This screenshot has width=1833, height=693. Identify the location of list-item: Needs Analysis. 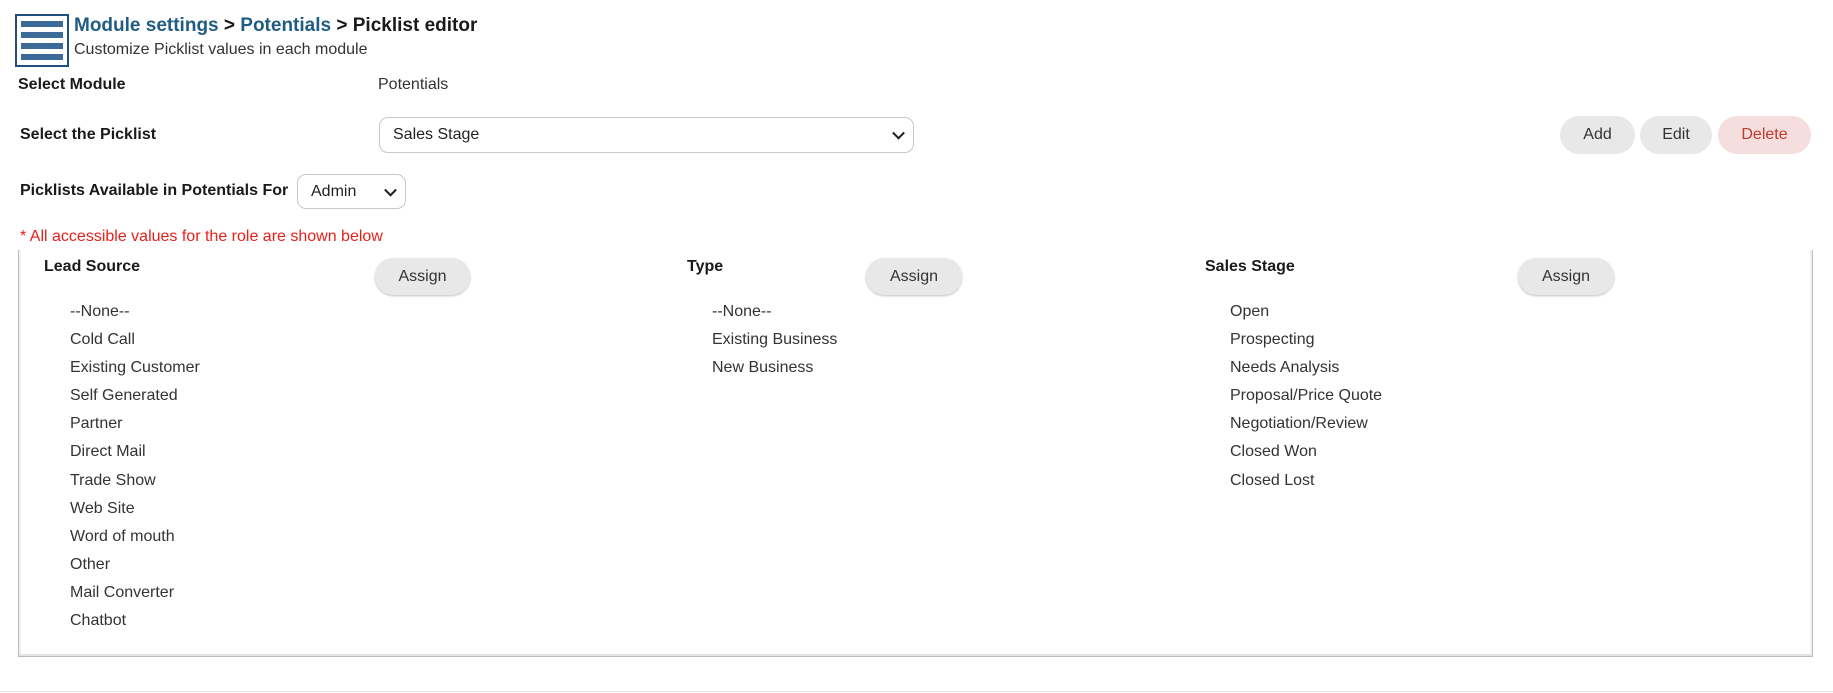
(1285, 368).